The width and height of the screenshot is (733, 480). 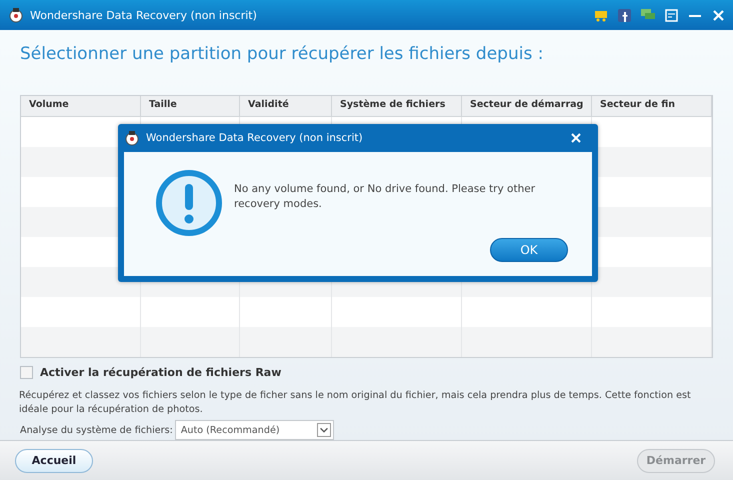 What do you see at coordinates (286, 106) in the screenshot?
I see `column-header: Validité` at bounding box center [286, 106].